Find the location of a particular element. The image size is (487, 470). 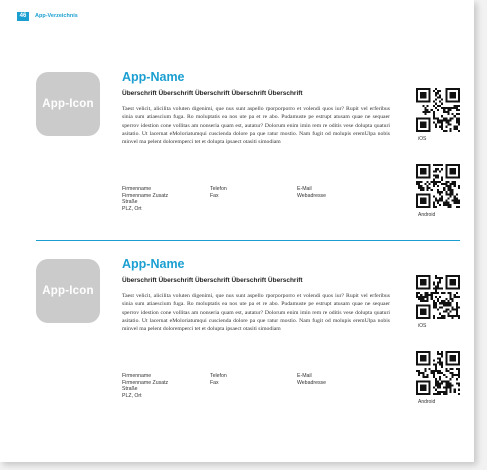

section-title: App-Verzeichnis is located at coordinates (56, 16).